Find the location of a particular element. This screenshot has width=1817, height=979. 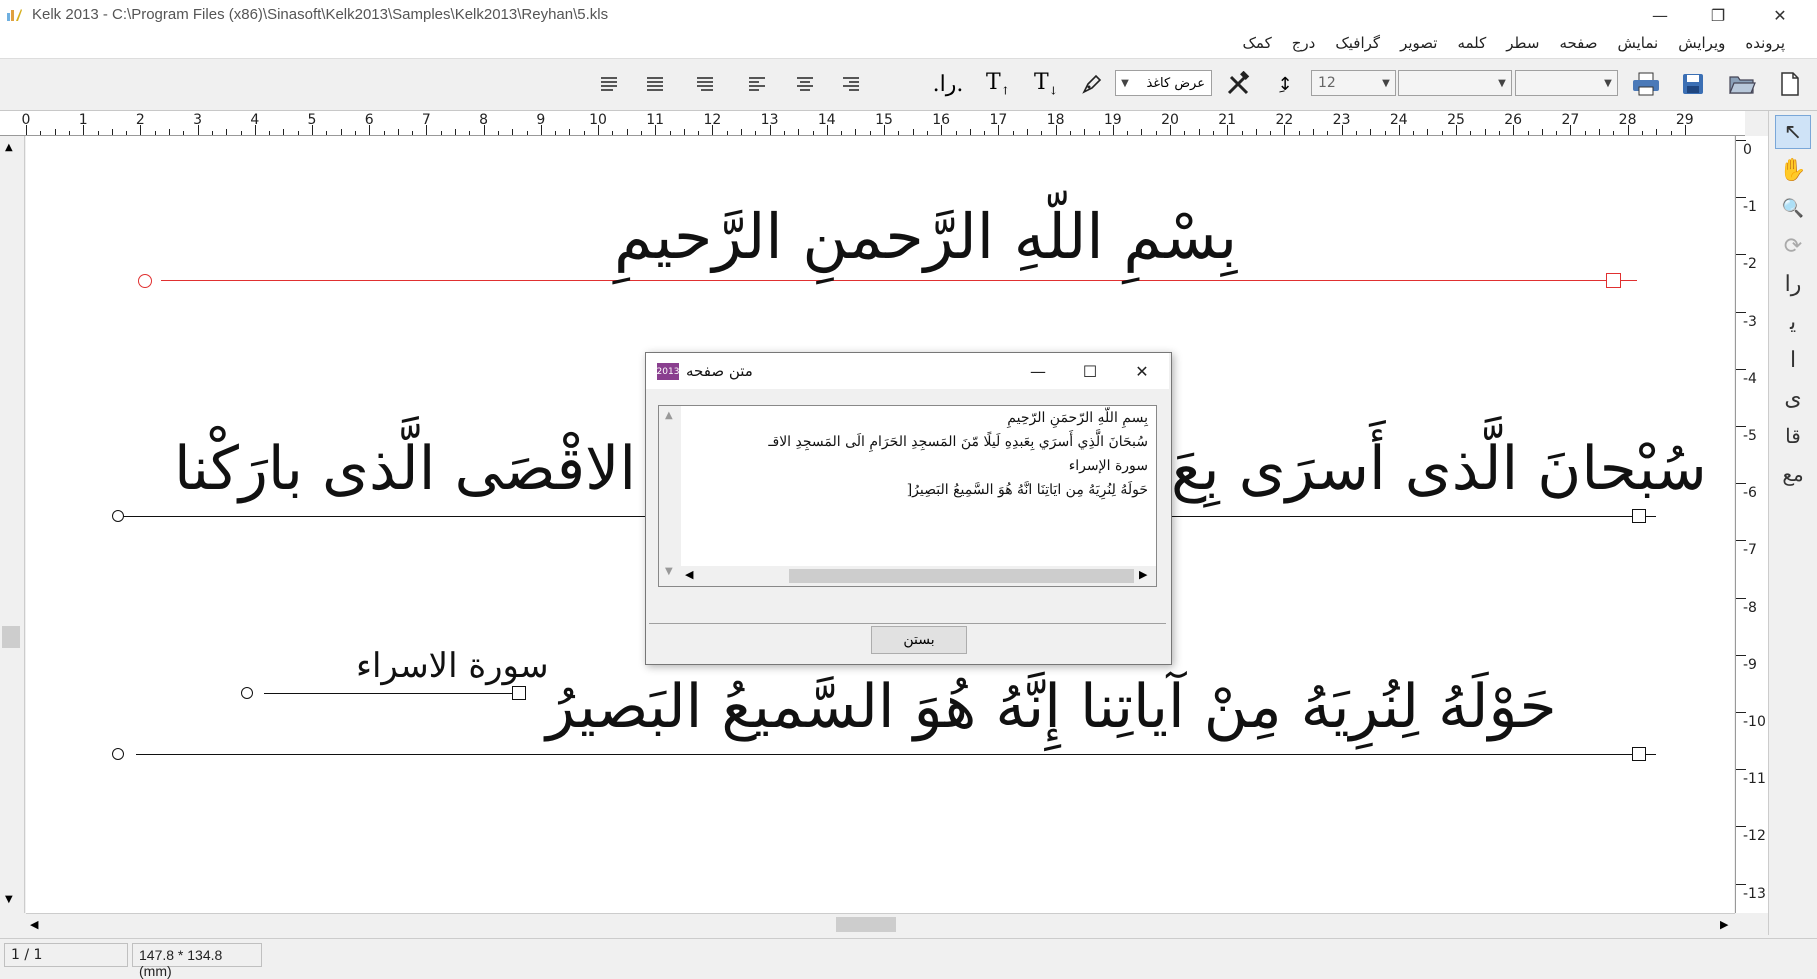

rtl-button: .را. is located at coordinates (948, 84).